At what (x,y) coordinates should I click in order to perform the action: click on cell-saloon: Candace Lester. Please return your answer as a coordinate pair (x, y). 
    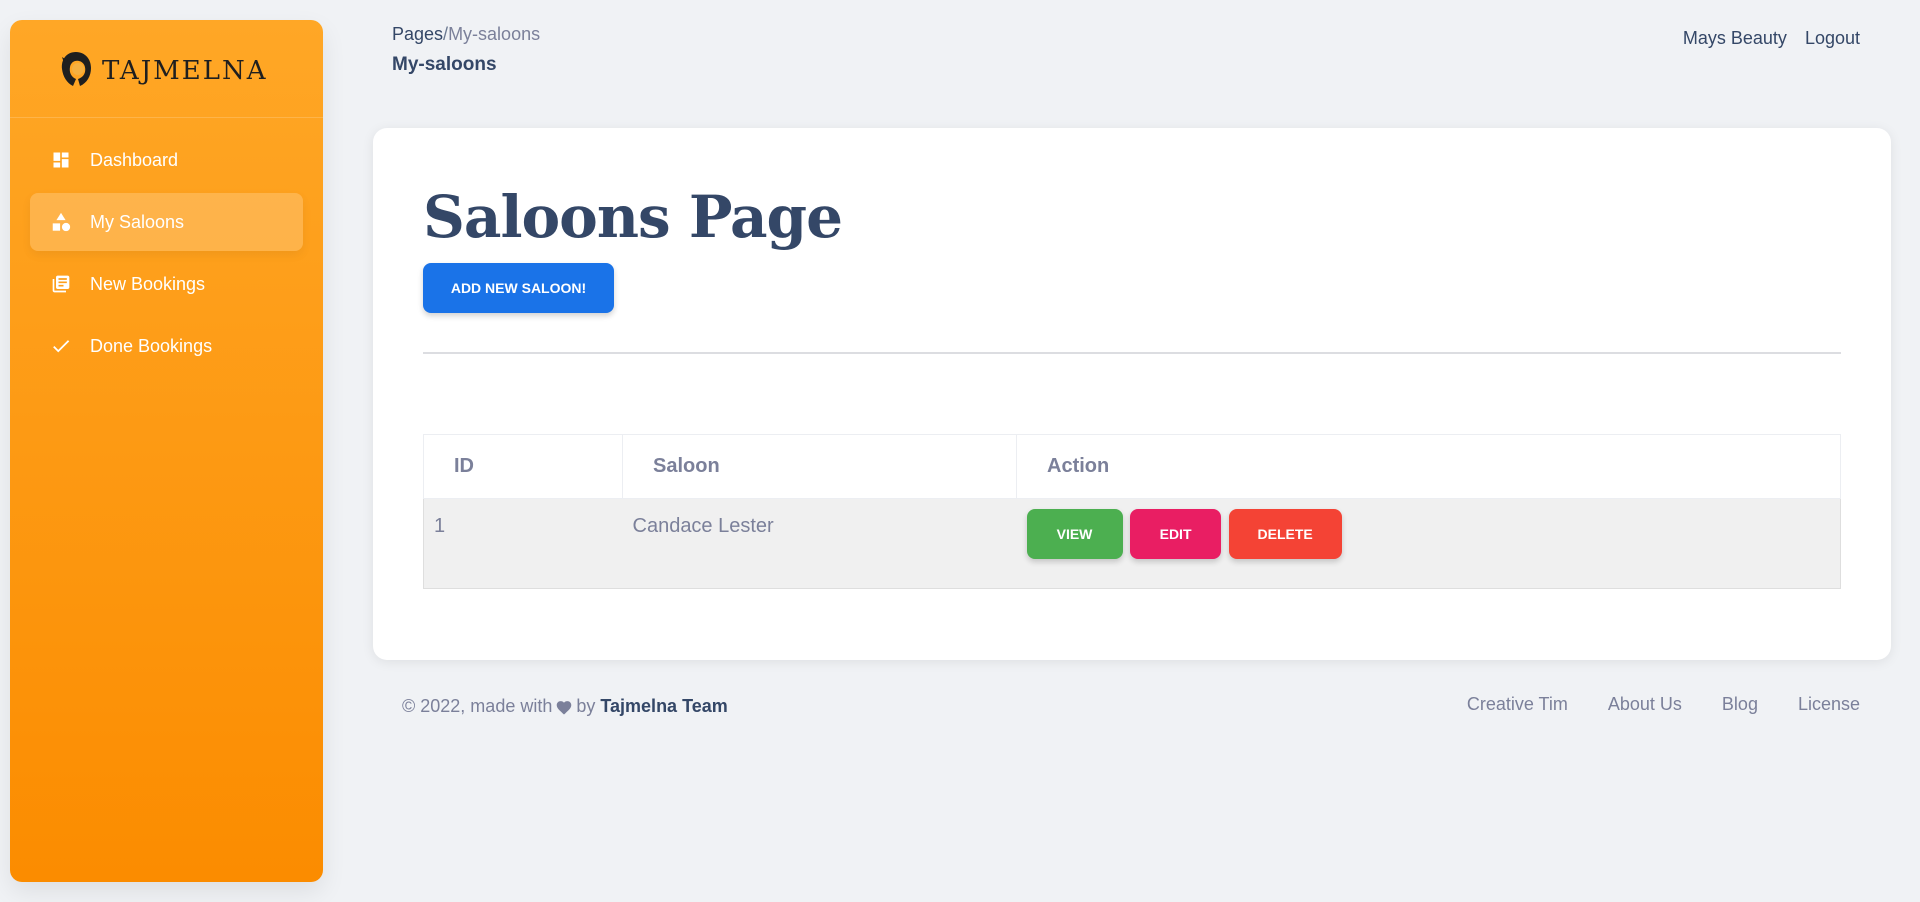
    Looking at the image, I should click on (819, 543).